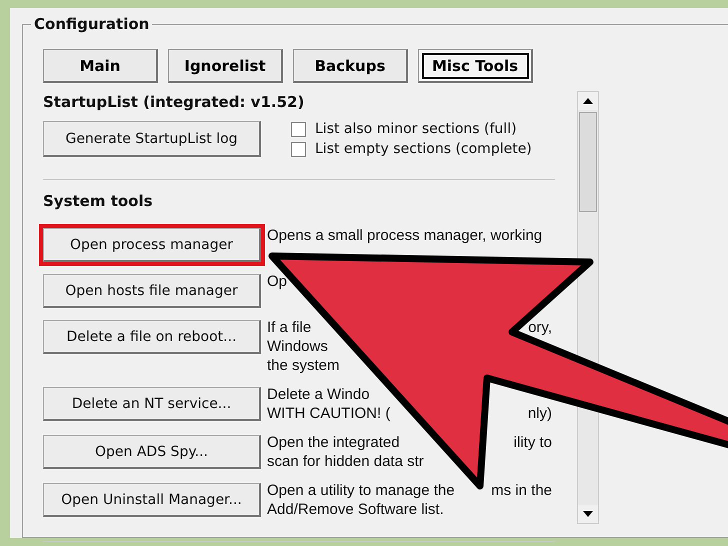 This screenshot has height=546, width=728. I want to click on description-text: Open the integrated, so click(333, 442).